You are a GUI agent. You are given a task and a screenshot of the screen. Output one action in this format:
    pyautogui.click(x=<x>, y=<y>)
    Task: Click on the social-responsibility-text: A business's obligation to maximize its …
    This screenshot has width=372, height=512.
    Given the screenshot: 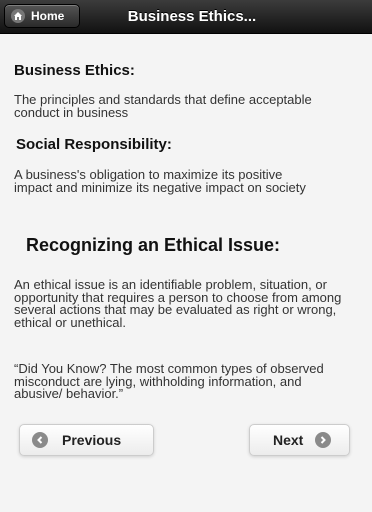 What is the action you would take?
    pyautogui.click(x=160, y=181)
    